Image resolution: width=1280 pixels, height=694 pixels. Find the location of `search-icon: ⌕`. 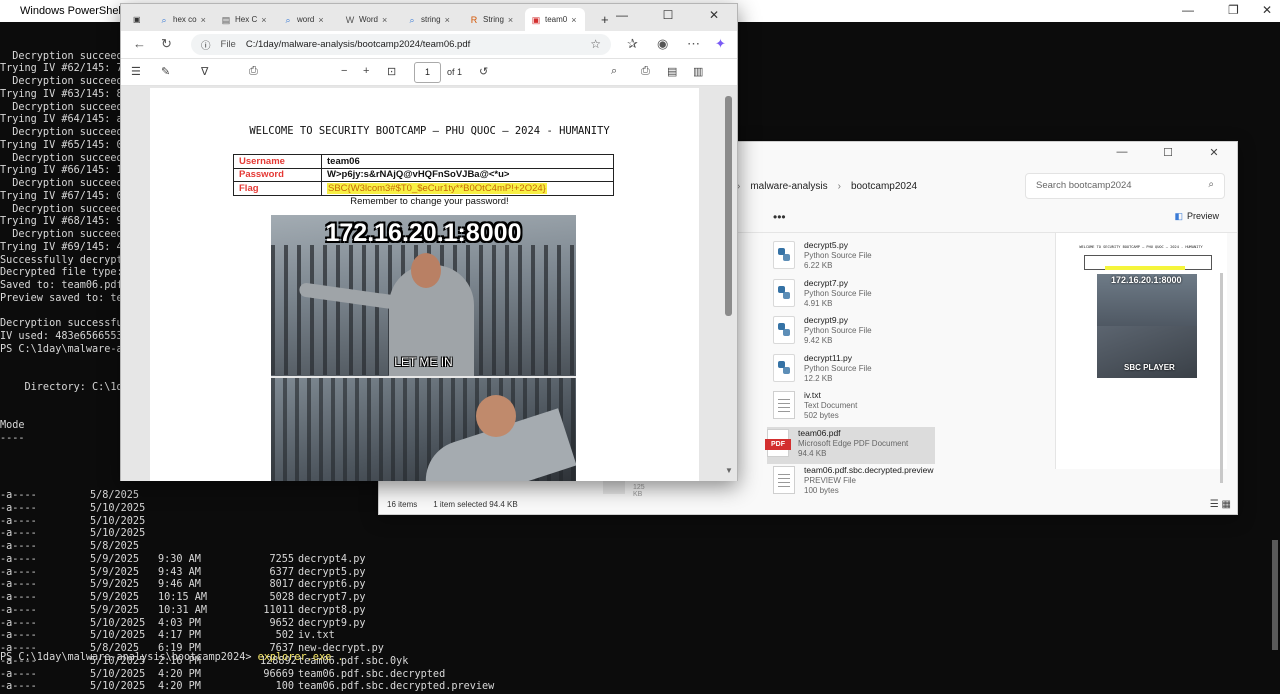

search-icon: ⌕ is located at coordinates (614, 71).